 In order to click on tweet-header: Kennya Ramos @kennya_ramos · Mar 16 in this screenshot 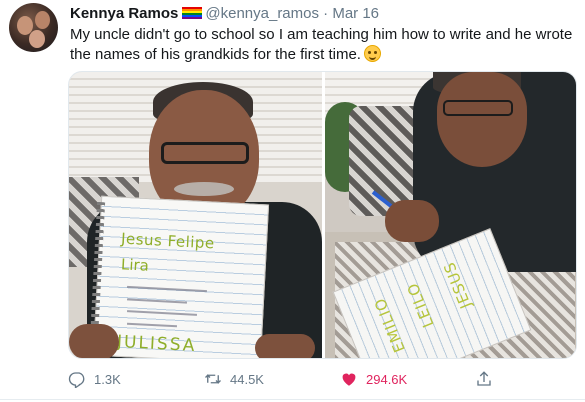, I will do `click(224, 14)`.